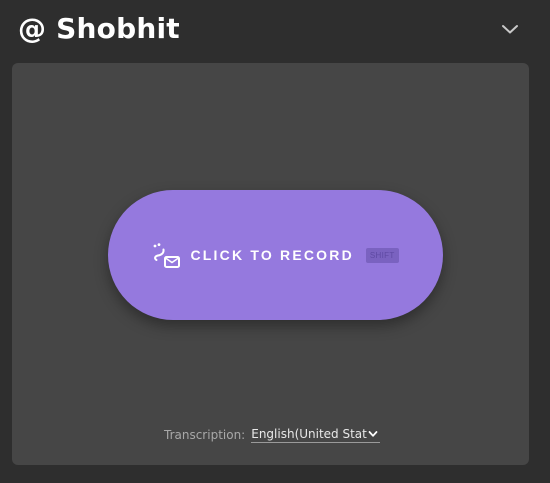  I want to click on page-title: @ Shobhit, so click(99, 28).